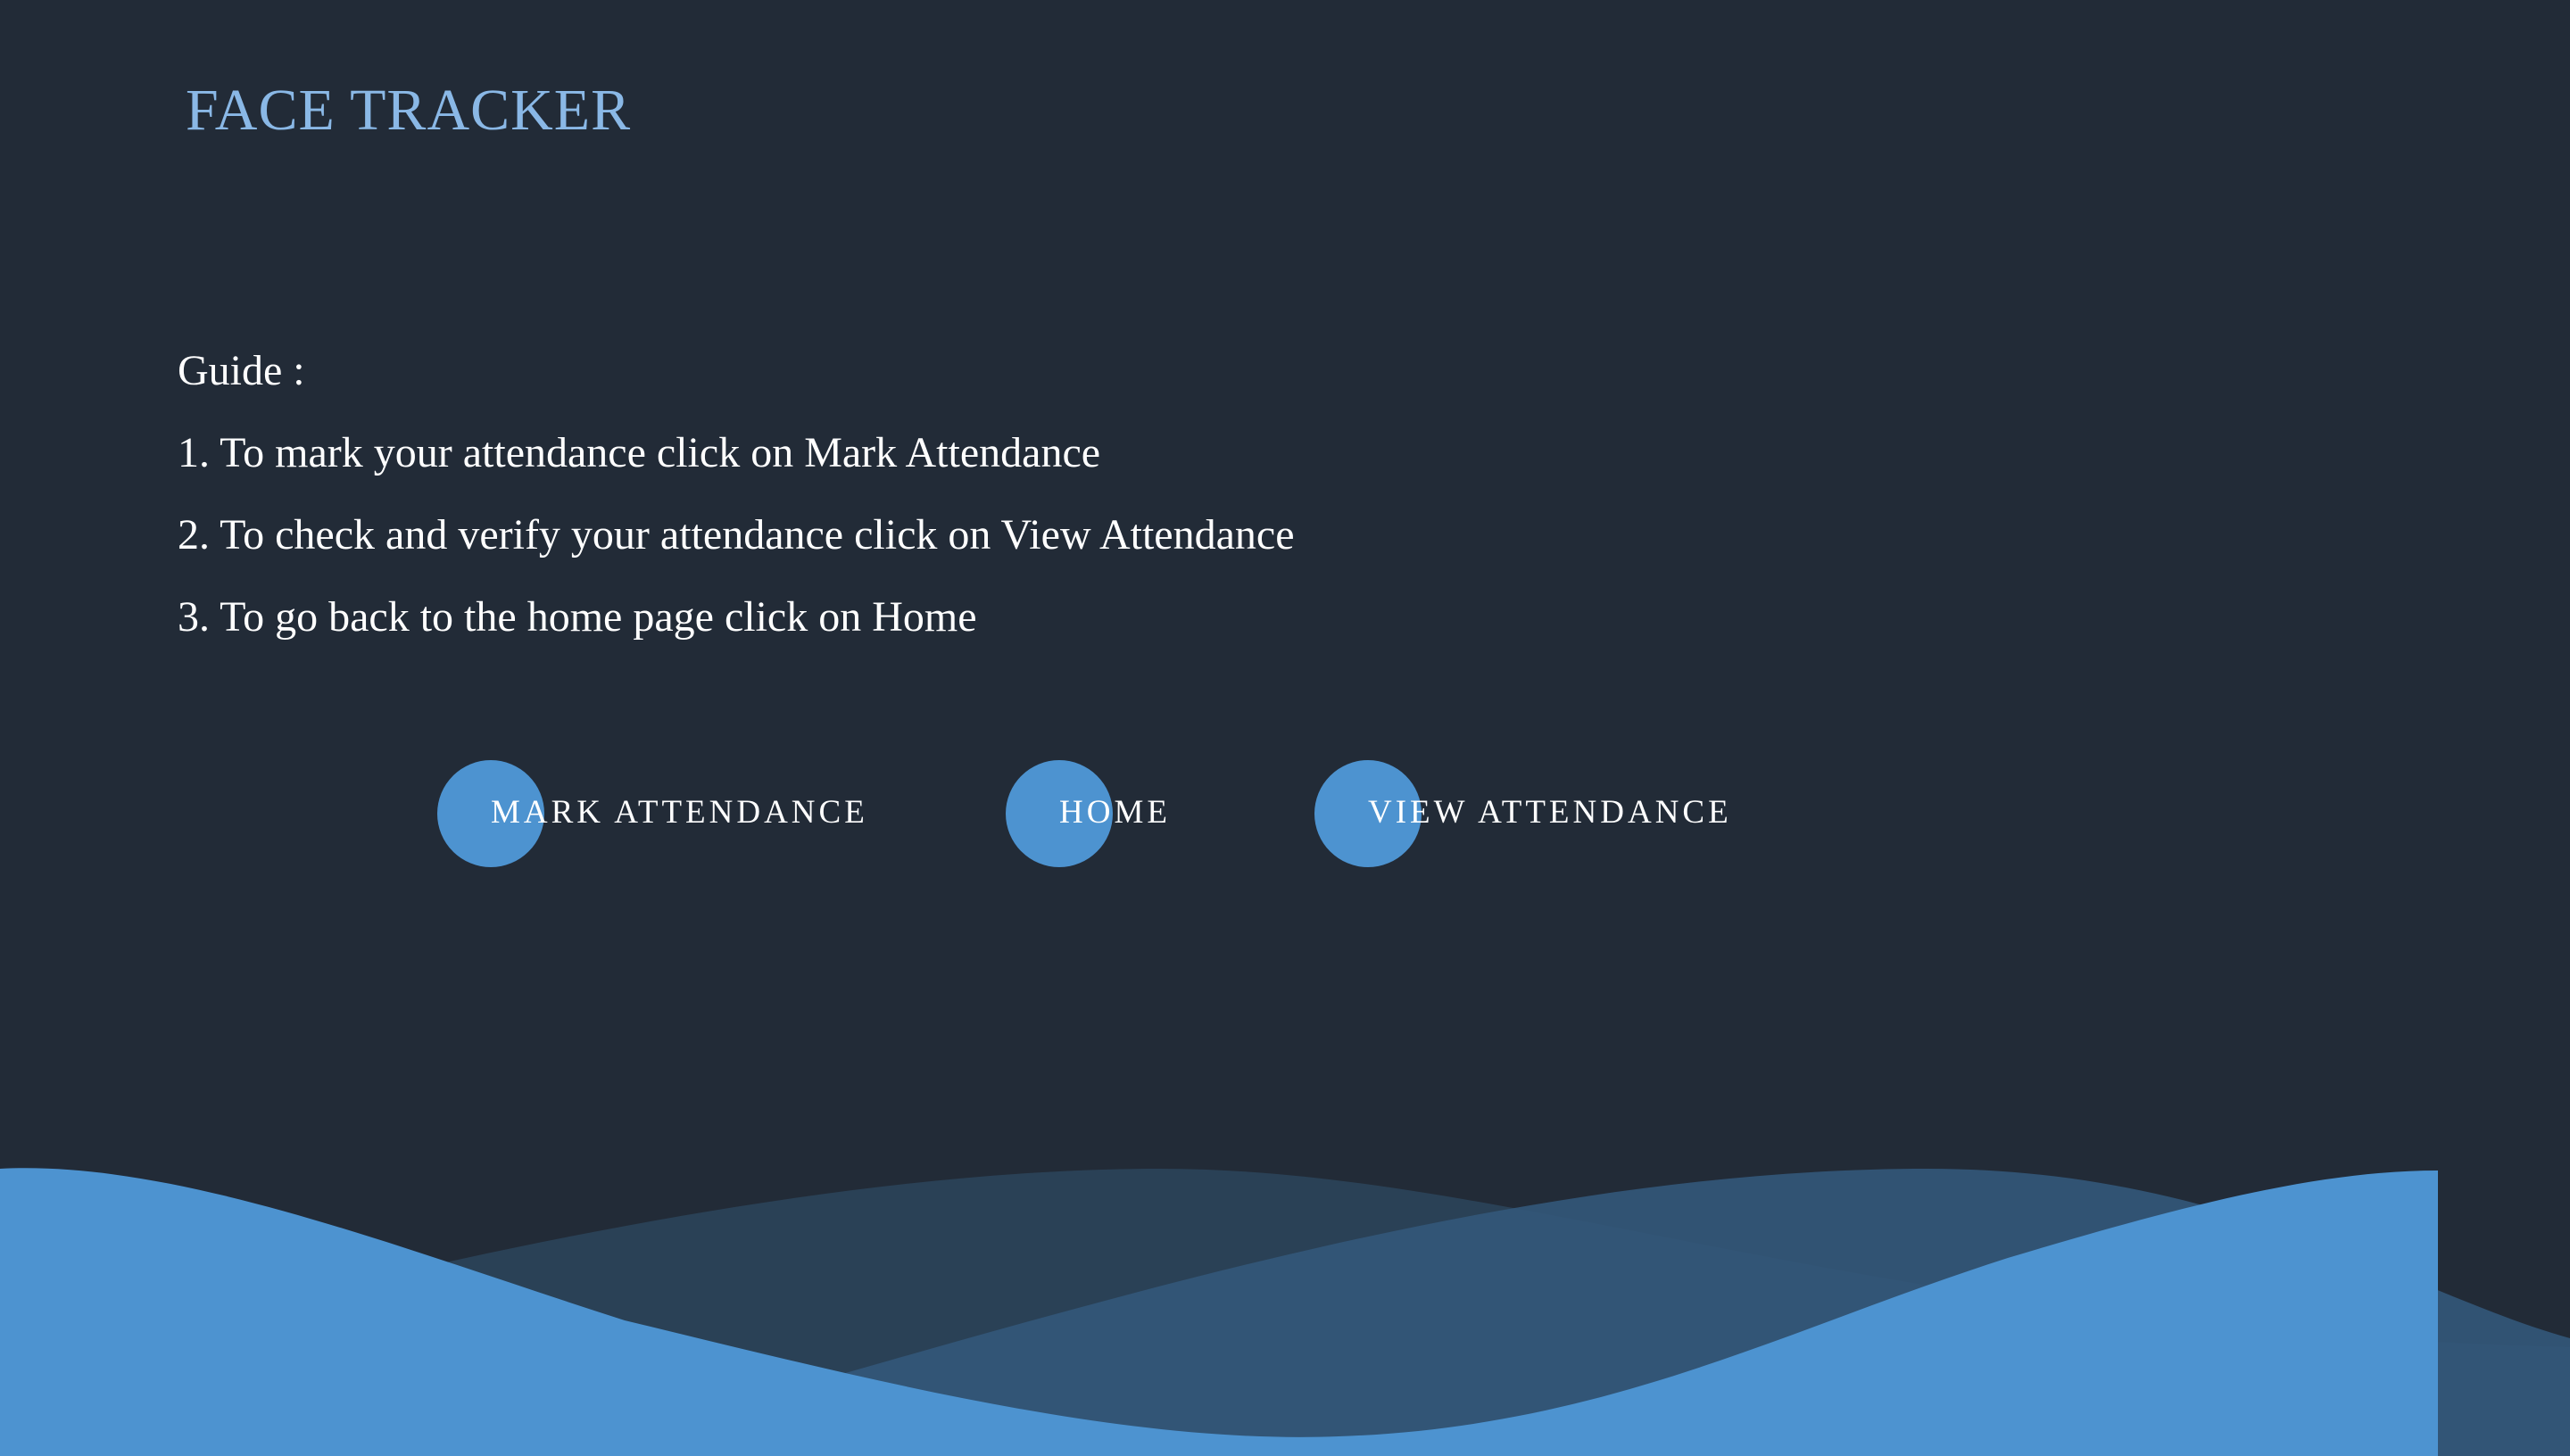 Image resolution: width=2570 pixels, height=1456 pixels. I want to click on mark-attendance-button: MARK ATTENDANCE, so click(651, 813).